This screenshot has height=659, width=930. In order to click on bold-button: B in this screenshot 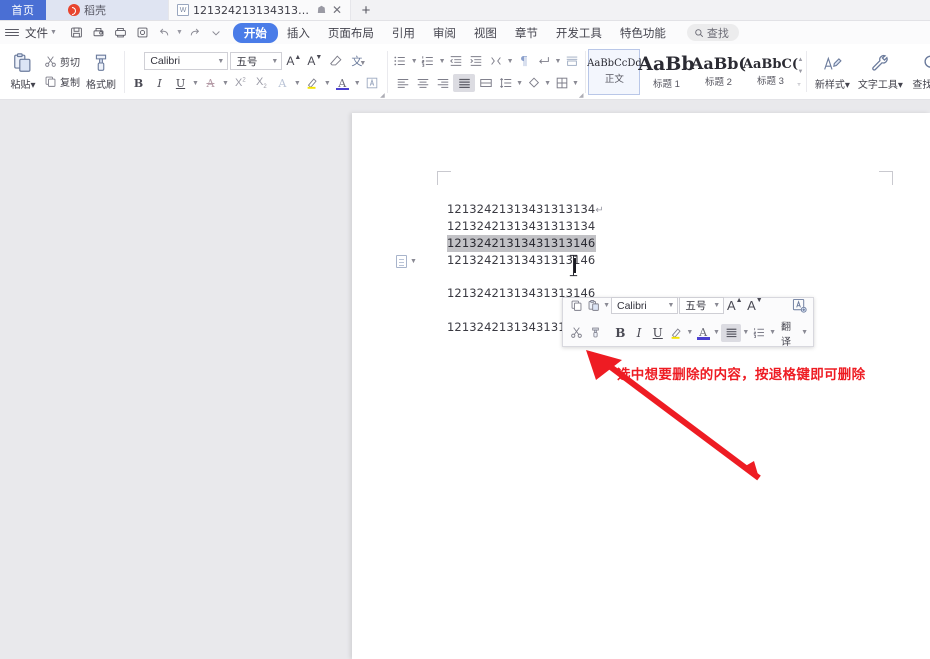, I will do `click(138, 83)`.